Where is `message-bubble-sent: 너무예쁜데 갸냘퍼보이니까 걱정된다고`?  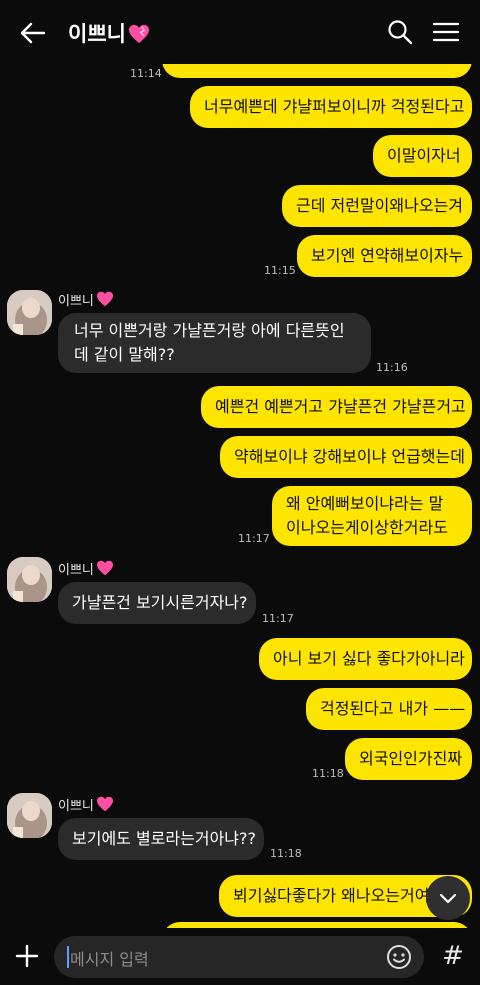
message-bubble-sent: 너무예쁜데 갸냘퍼보이니까 걱정된다고 is located at coordinates (331, 107).